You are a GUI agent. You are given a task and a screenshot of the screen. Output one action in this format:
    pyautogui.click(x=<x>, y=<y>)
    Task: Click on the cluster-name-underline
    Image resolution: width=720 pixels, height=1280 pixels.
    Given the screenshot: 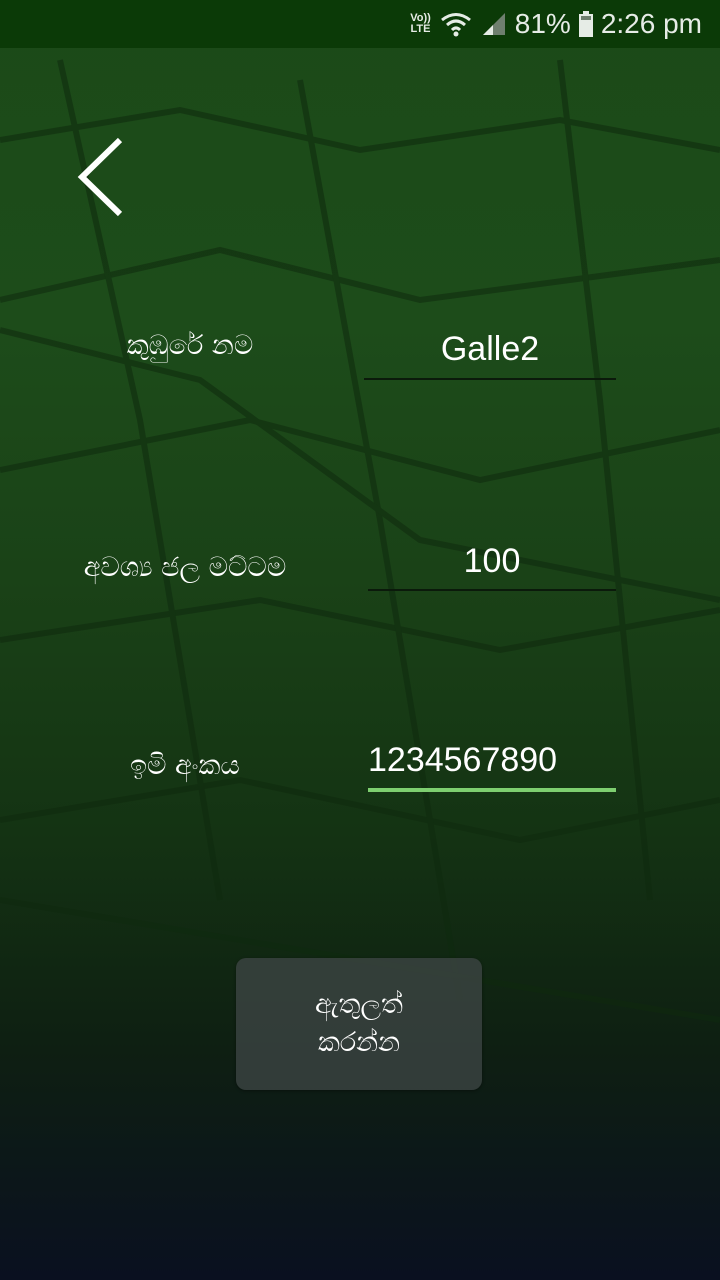 What is the action you would take?
    pyautogui.click(x=490, y=379)
    